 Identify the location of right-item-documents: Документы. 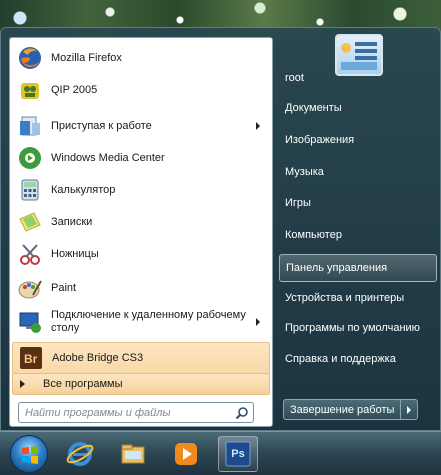
(358, 108).